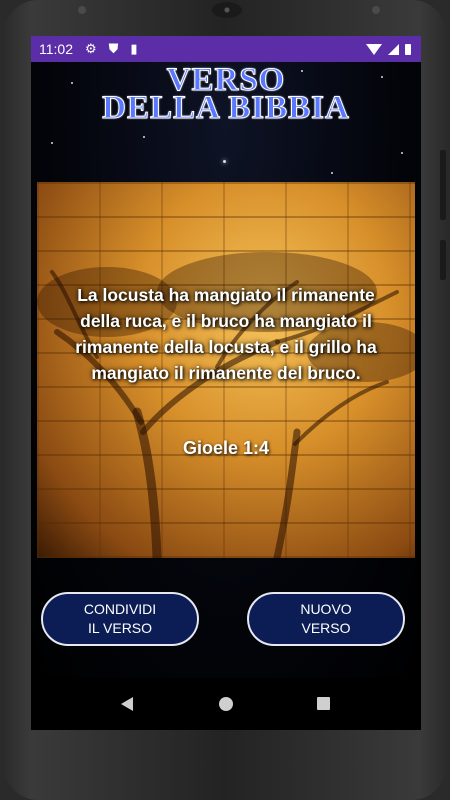 The image size is (450, 800). What do you see at coordinates (226, 49) in the screenshot?
I see `status-bar: 11:02 ⚙ ⛊ ▮` at bounding box center [226, 49].